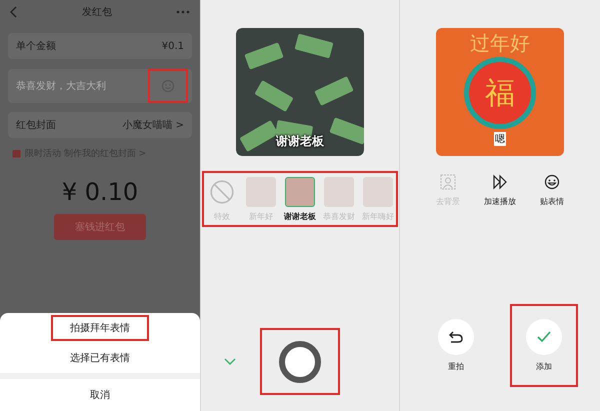 Image resolution: width=600 pixels, height=411 pixels. I want to click on confirm-button, so click(544, 337).